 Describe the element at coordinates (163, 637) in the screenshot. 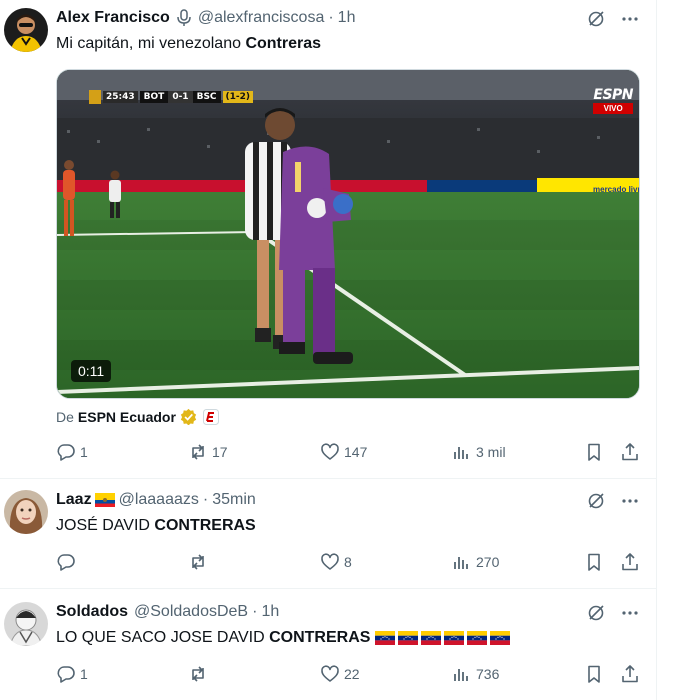

I see `tweet-text-plain: LO QUE SACO JOSE DAVID` at that location.